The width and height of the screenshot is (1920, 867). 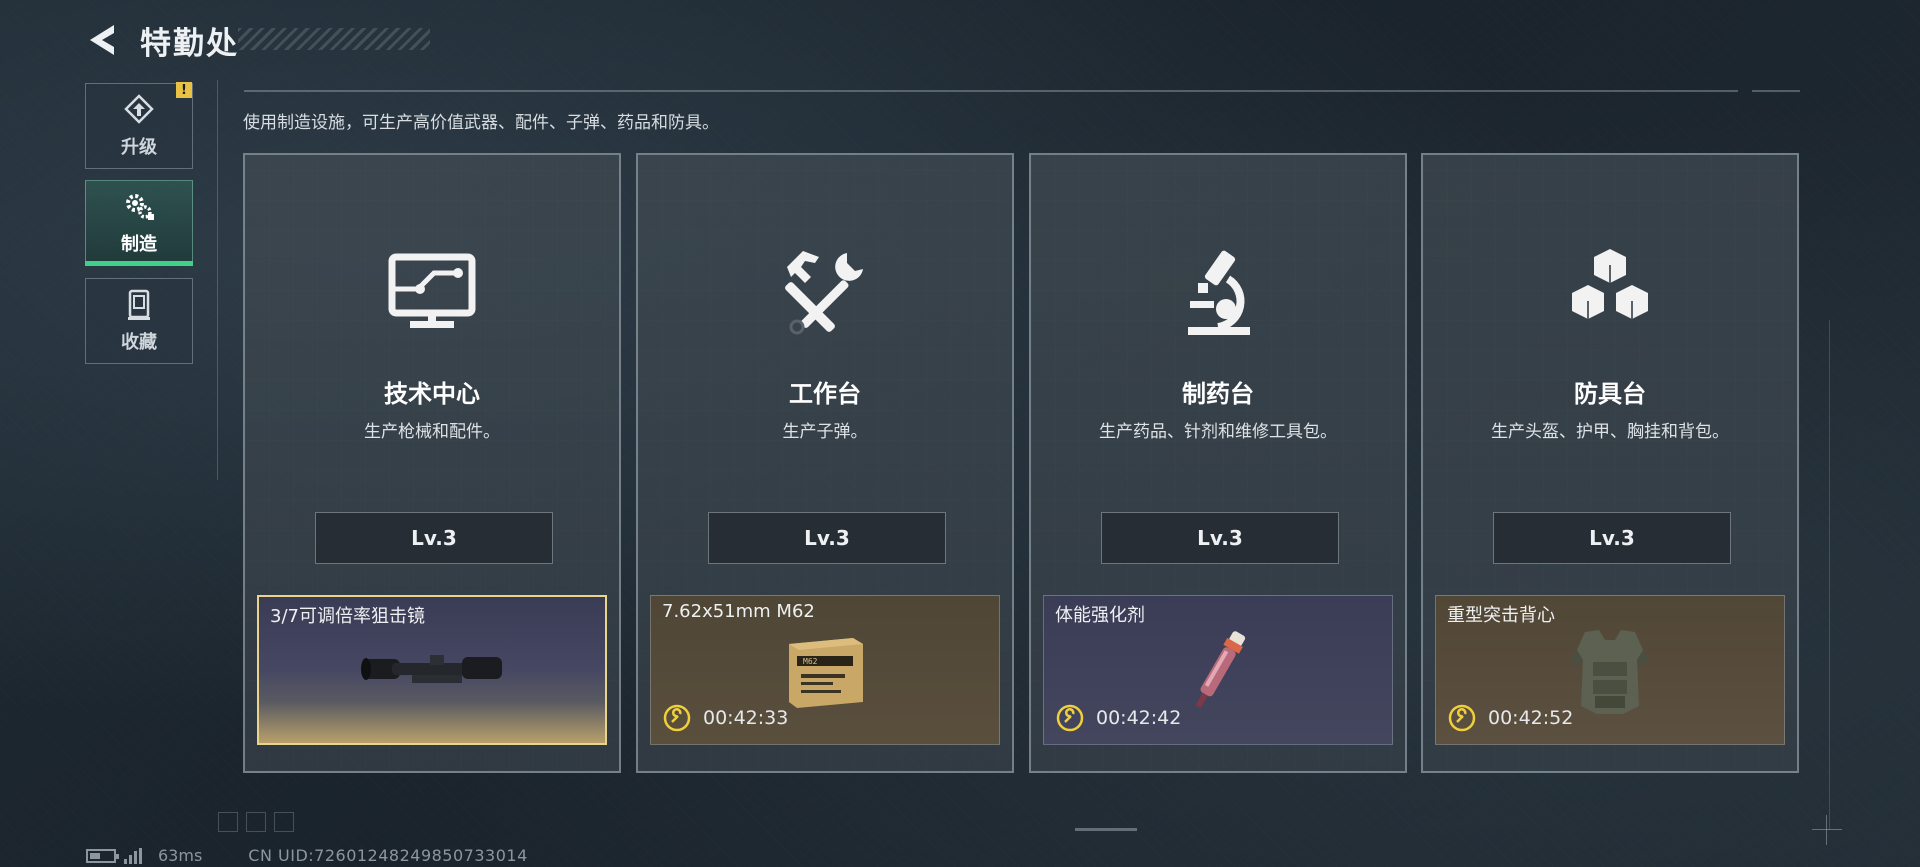 What do you see at coordinates (1218, 394) in the screenshot?
I see `station-name: 制药台` at bounding box center [1218, 394].